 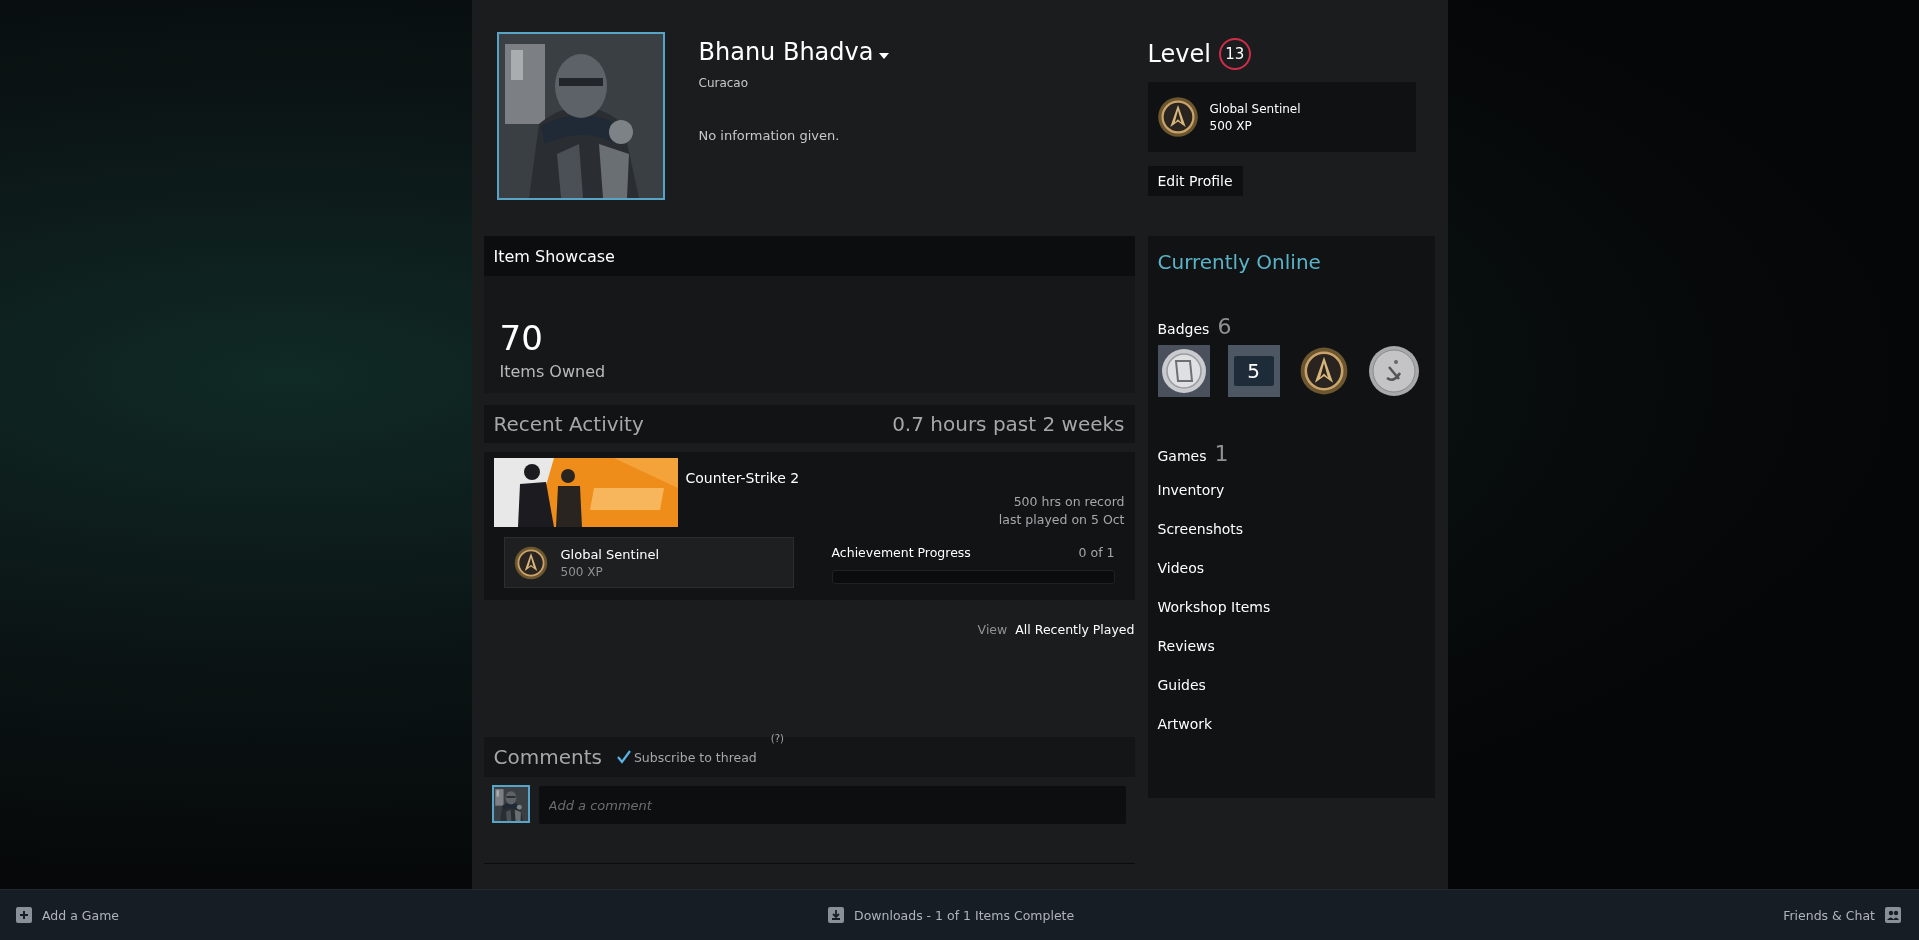 What do you see at coordinates (786, 52) in the screenshot?
I see `profile-name: Bhanu Bhadva` at bounding box center [786, 52].